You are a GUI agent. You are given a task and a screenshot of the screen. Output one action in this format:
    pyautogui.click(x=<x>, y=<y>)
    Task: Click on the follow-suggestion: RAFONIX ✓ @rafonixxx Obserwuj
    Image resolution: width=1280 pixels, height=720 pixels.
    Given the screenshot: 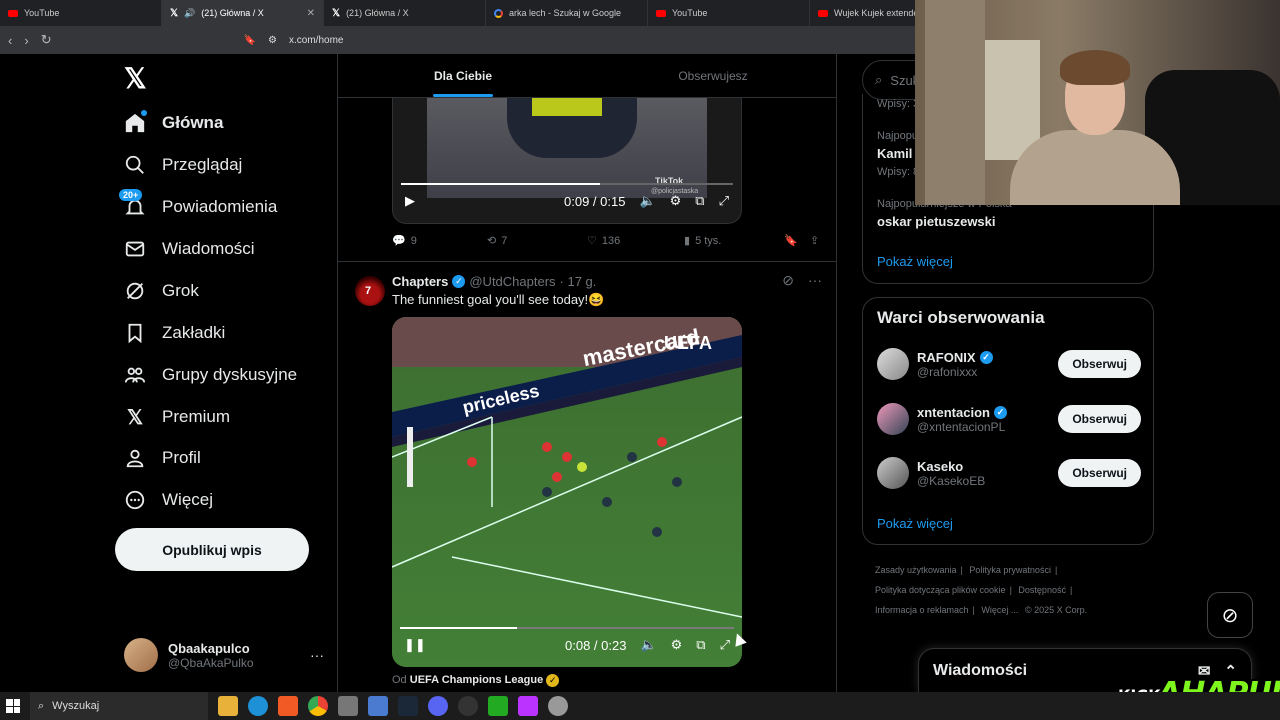 What is the action you would take?
    pyautogui.click(x=1009, y=364)
    